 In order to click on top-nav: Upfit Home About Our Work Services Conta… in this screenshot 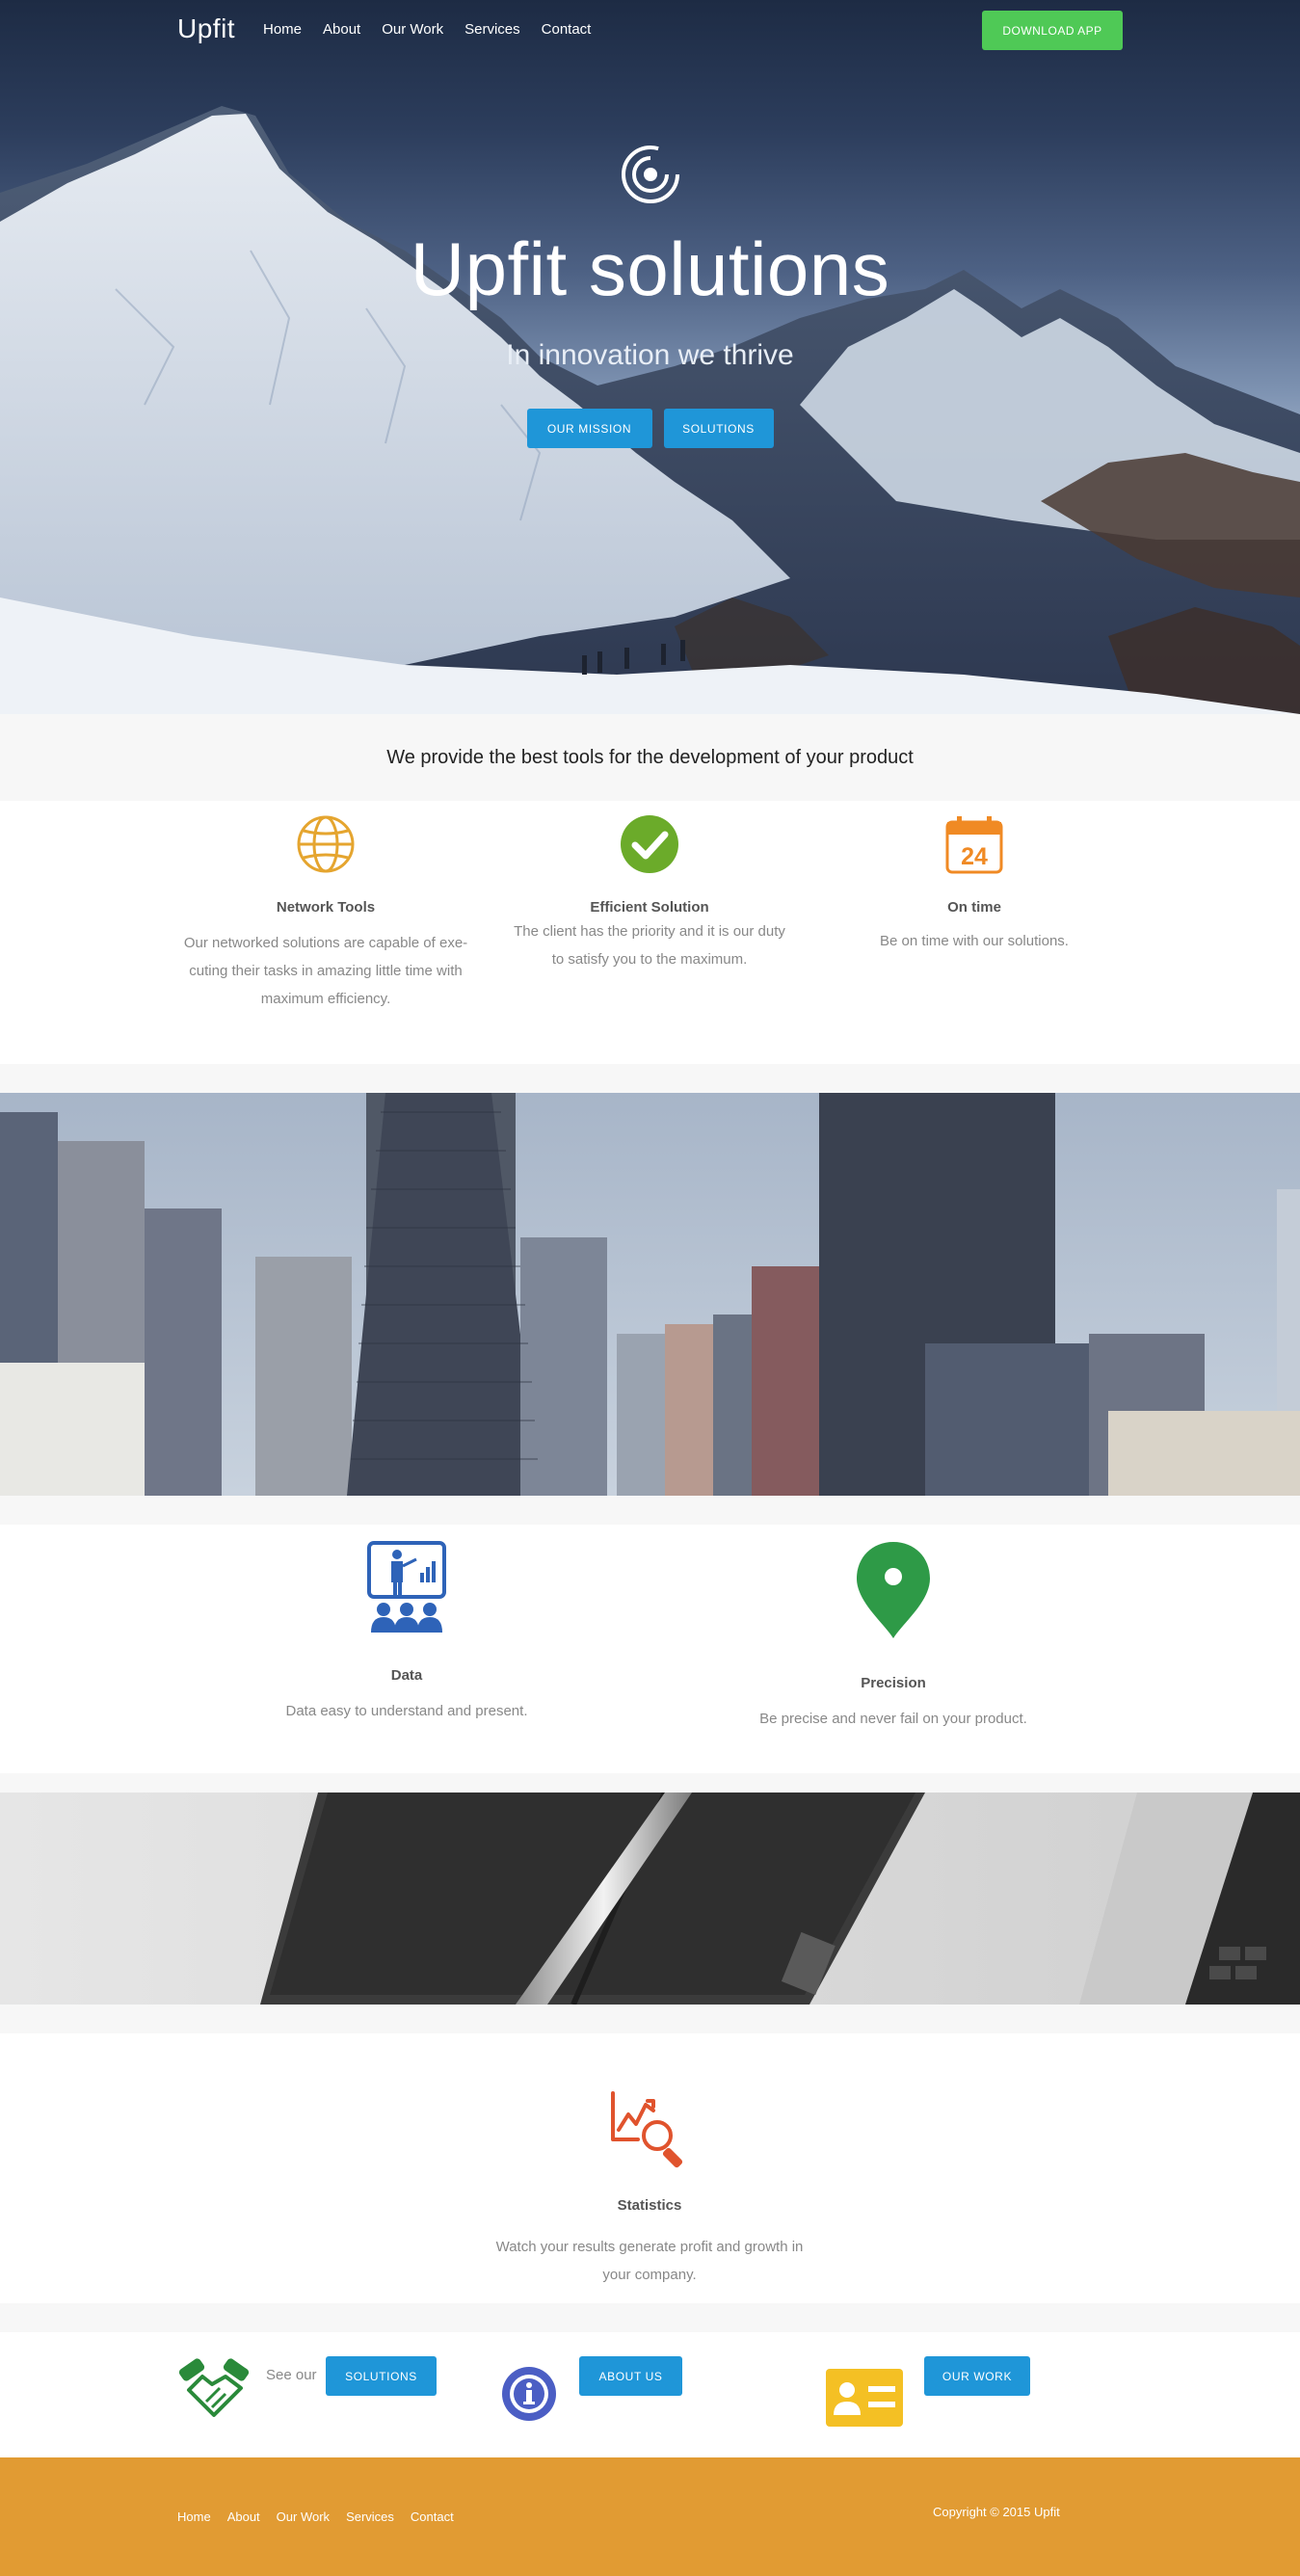, I will do `click(650, 30)`.